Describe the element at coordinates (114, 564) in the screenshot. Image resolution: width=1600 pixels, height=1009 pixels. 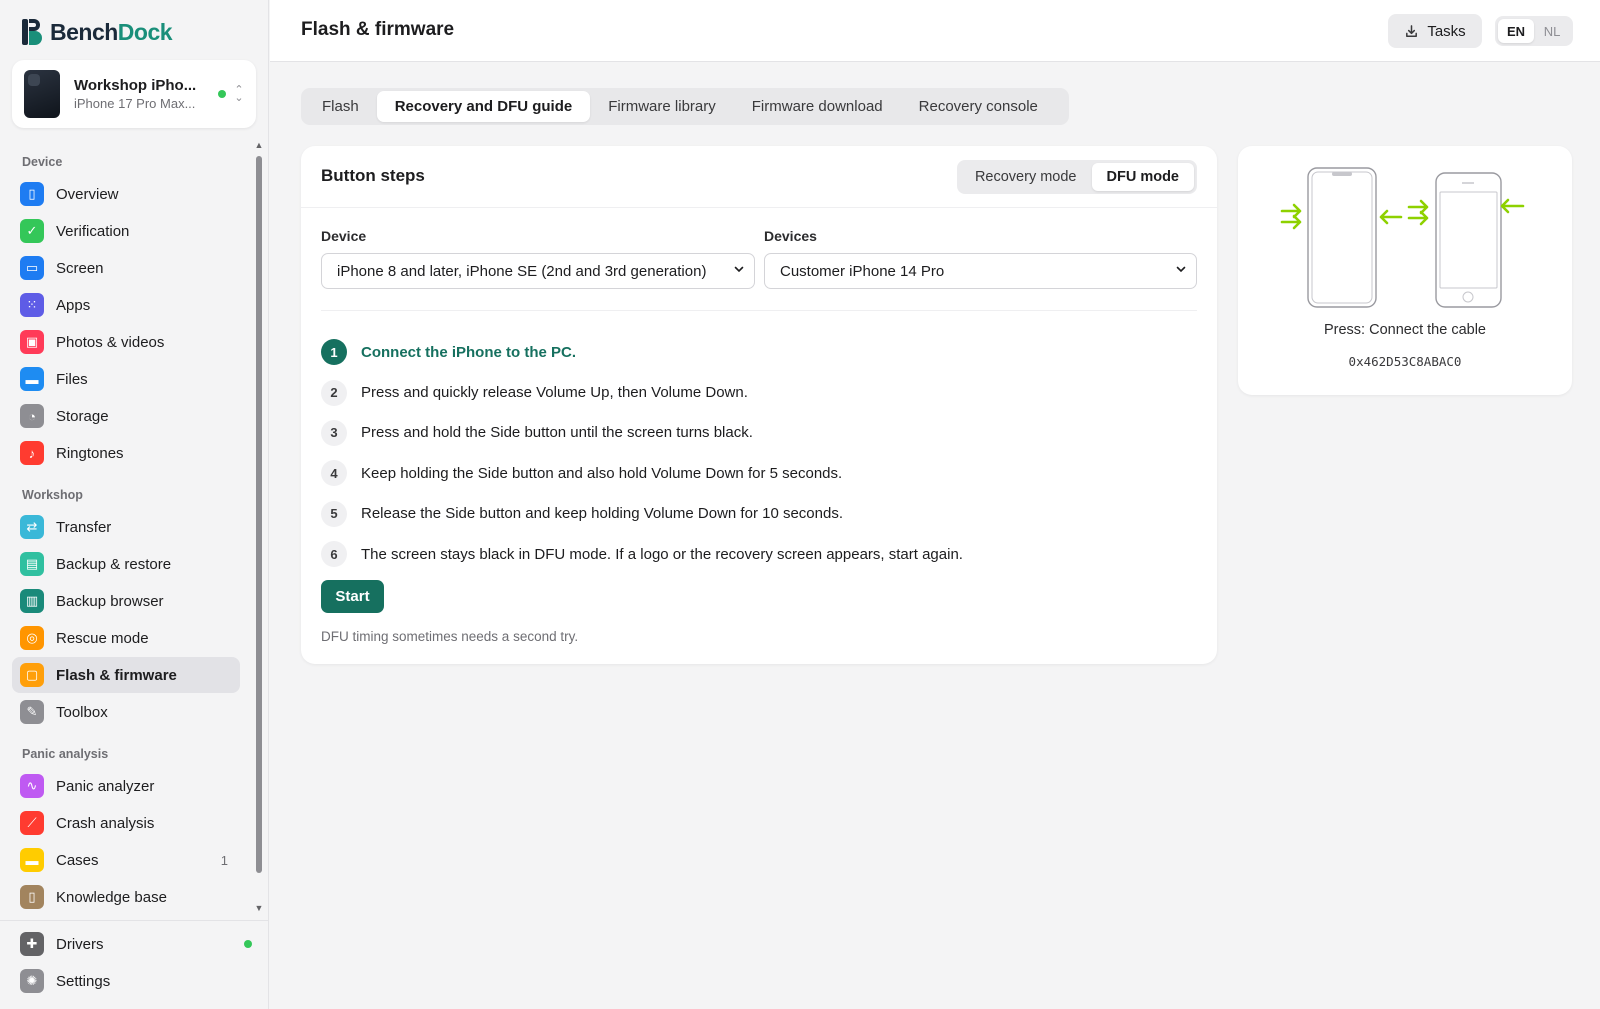
I see `sidebar-item-label: Backup & restore` at that location.